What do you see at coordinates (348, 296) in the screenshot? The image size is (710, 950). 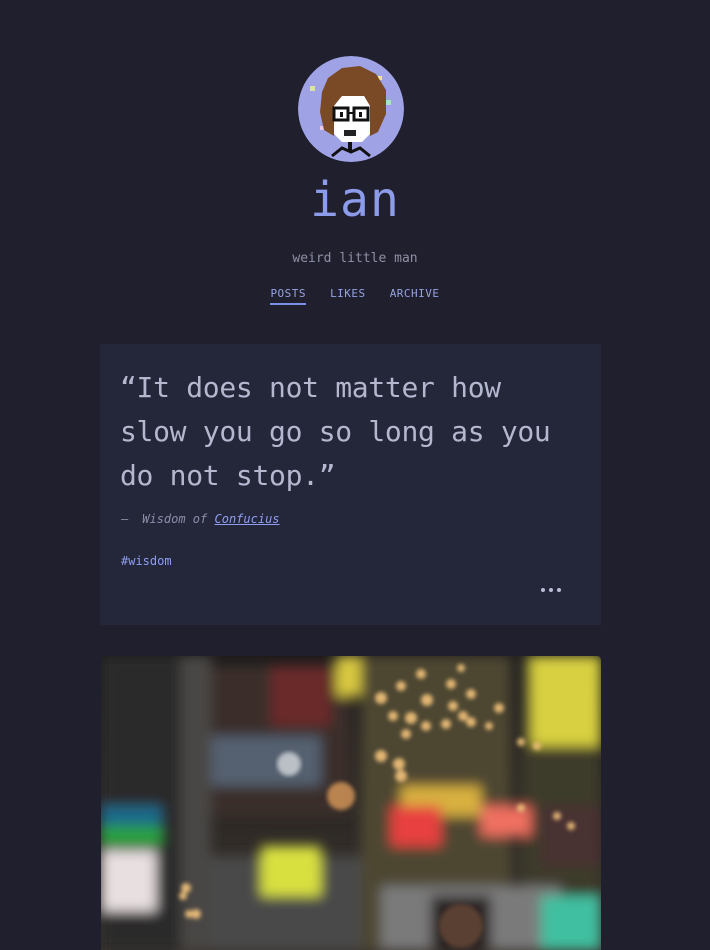 I see `nav-likes: LIKES` at bounding box center [348, 296].